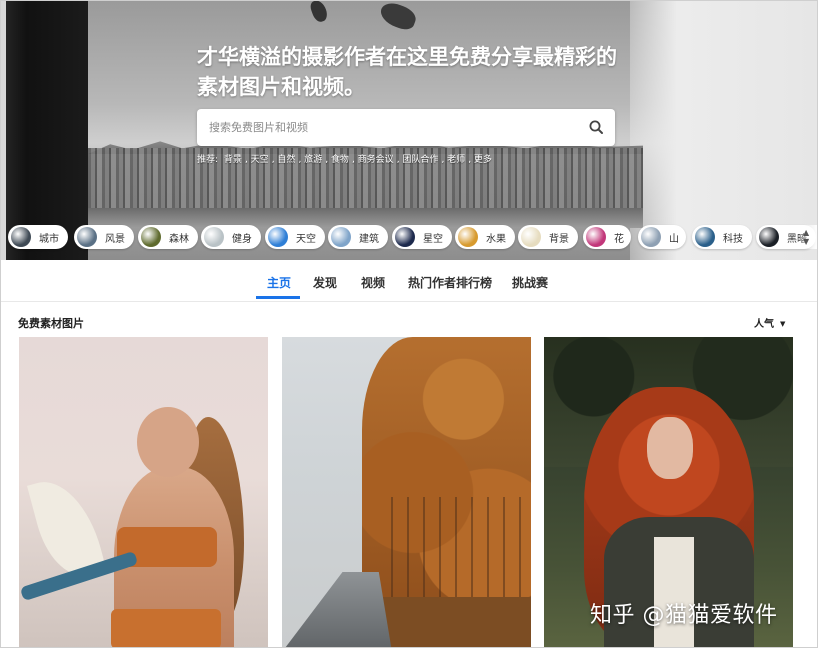 The height and width of the screenshot is (648, 818). I want to click on caret-down-icon: ▼, so click(783, 324).